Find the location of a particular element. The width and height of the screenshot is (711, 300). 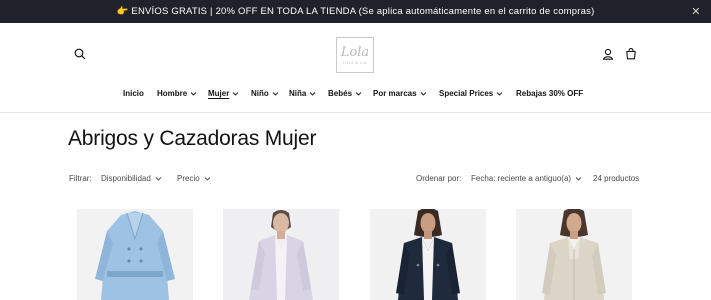

nav-label: Special Prices is located at coordinates (466, 93).